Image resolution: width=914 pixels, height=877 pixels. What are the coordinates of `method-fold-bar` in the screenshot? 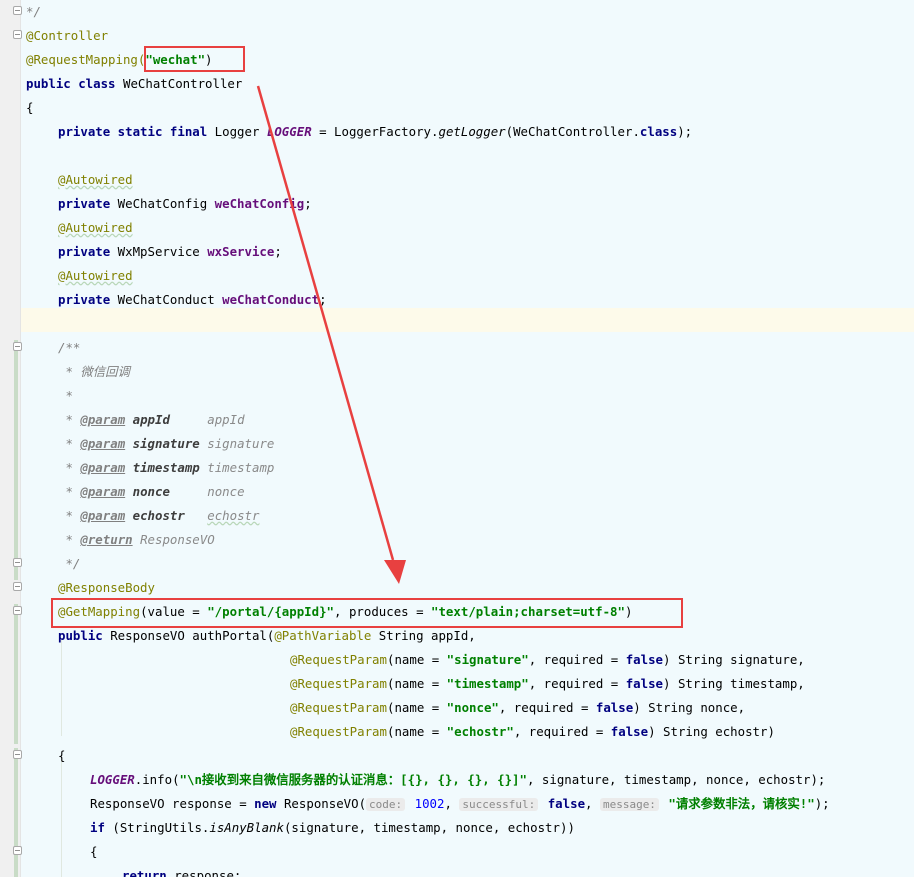 It's located at (16, 812).